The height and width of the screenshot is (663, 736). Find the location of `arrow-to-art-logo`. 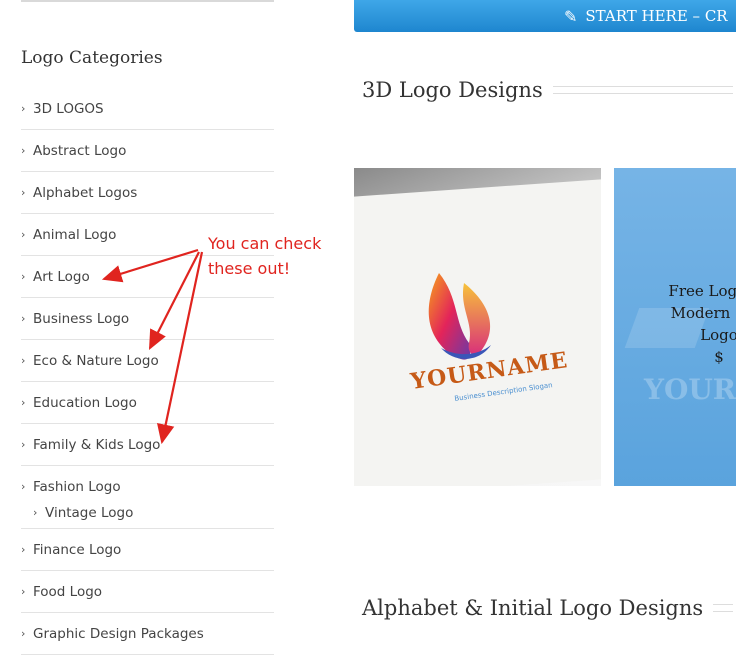

arrow-to-art-logo is located at coordinates (150, 265).